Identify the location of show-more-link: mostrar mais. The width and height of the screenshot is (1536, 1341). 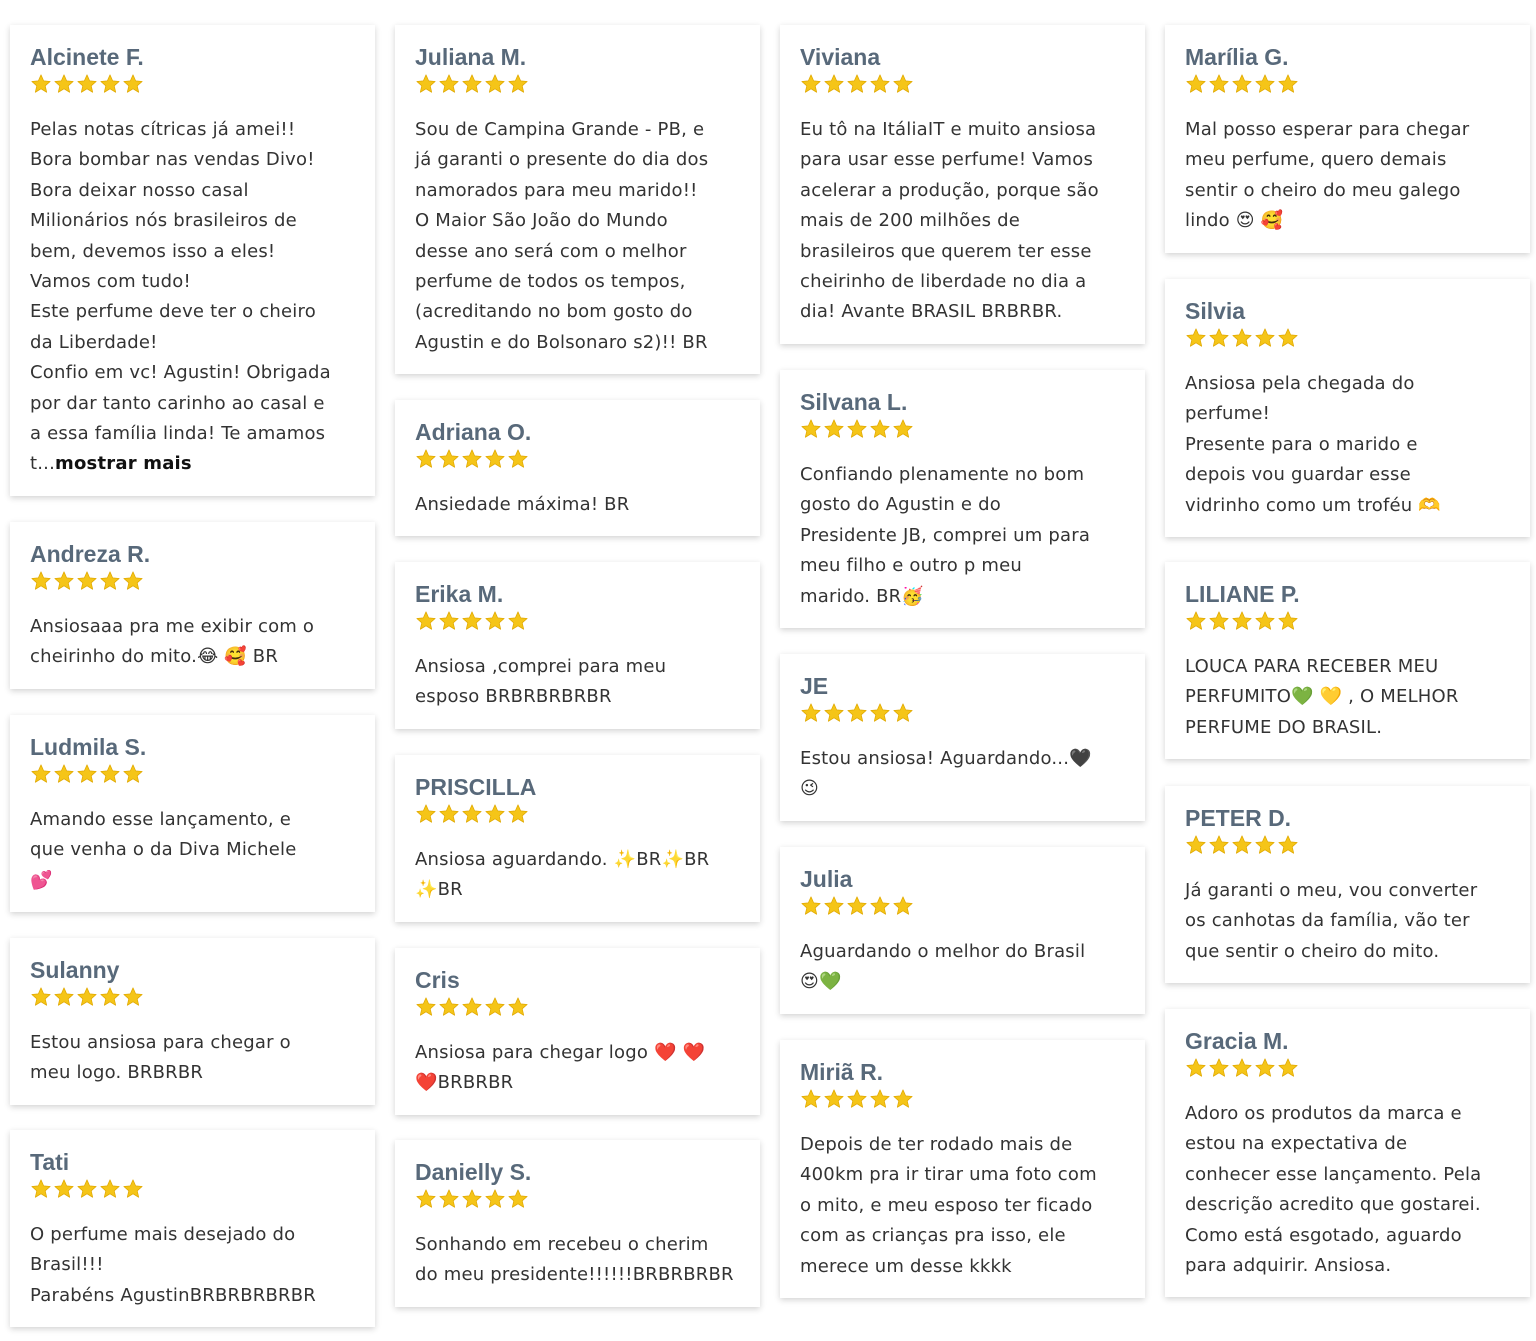
(123, 463).